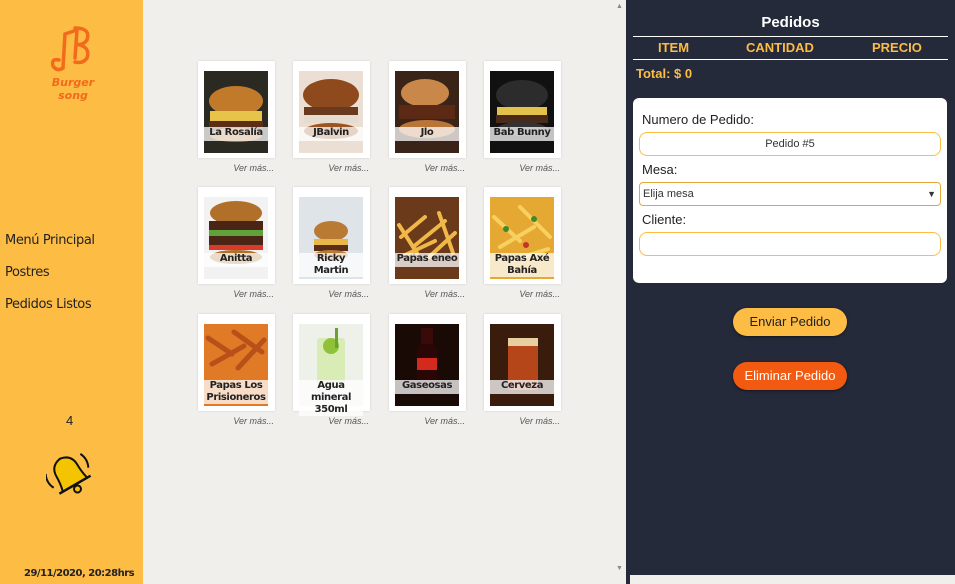  What do you see at coordinates (427, 134) in the screenshot?
I see `product-name: Jlo` at bounding box center [427, 134].